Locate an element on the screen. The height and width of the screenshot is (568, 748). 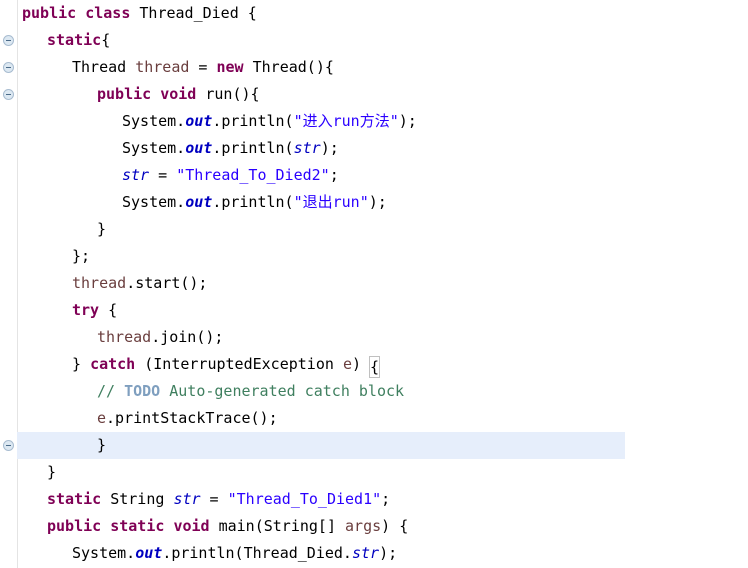
code-line: e.printStackTrace(); is located at coordinates (147, 418).